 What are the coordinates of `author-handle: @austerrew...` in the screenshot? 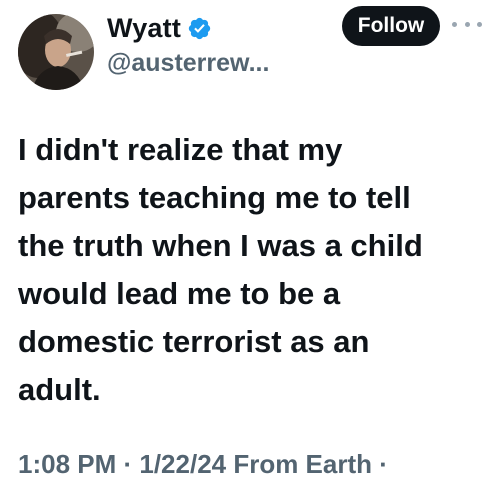 It's located at (188, 63).